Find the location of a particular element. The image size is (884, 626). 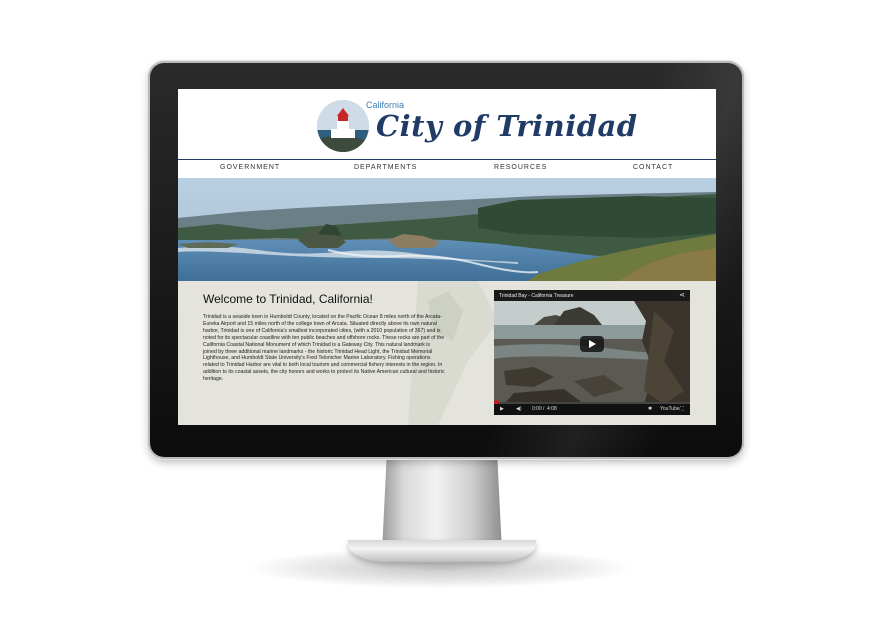

nav-item-government: GOVERNMENT is located at coordinates (250, 167).